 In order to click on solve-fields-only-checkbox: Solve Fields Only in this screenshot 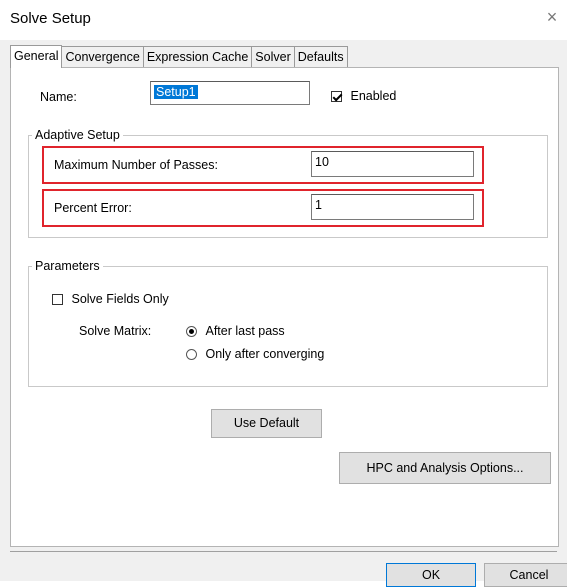, I will do `click(110, 299)`.